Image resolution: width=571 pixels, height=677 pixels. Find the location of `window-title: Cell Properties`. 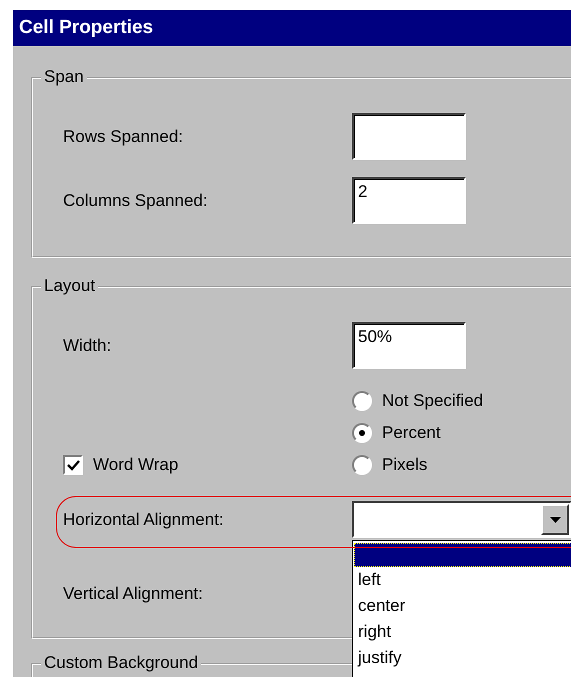

window-title: Cell Properties is located at coordinates (292, 28).